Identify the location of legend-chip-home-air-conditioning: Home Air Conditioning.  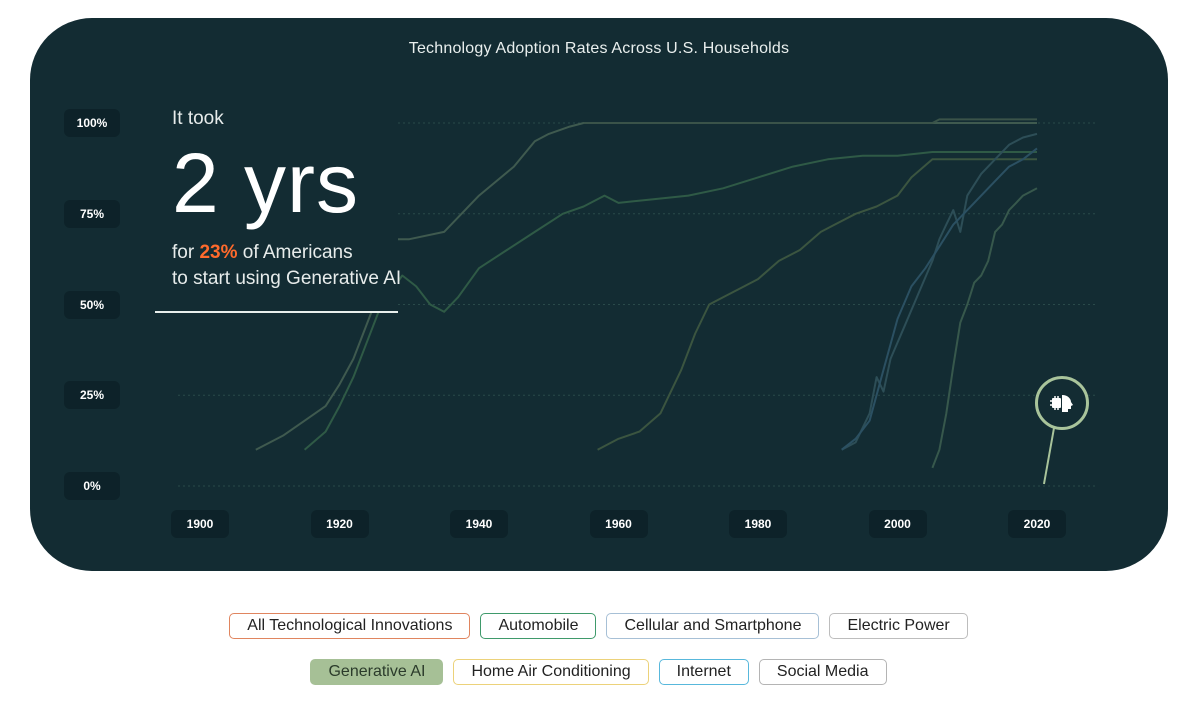
(551, 672).